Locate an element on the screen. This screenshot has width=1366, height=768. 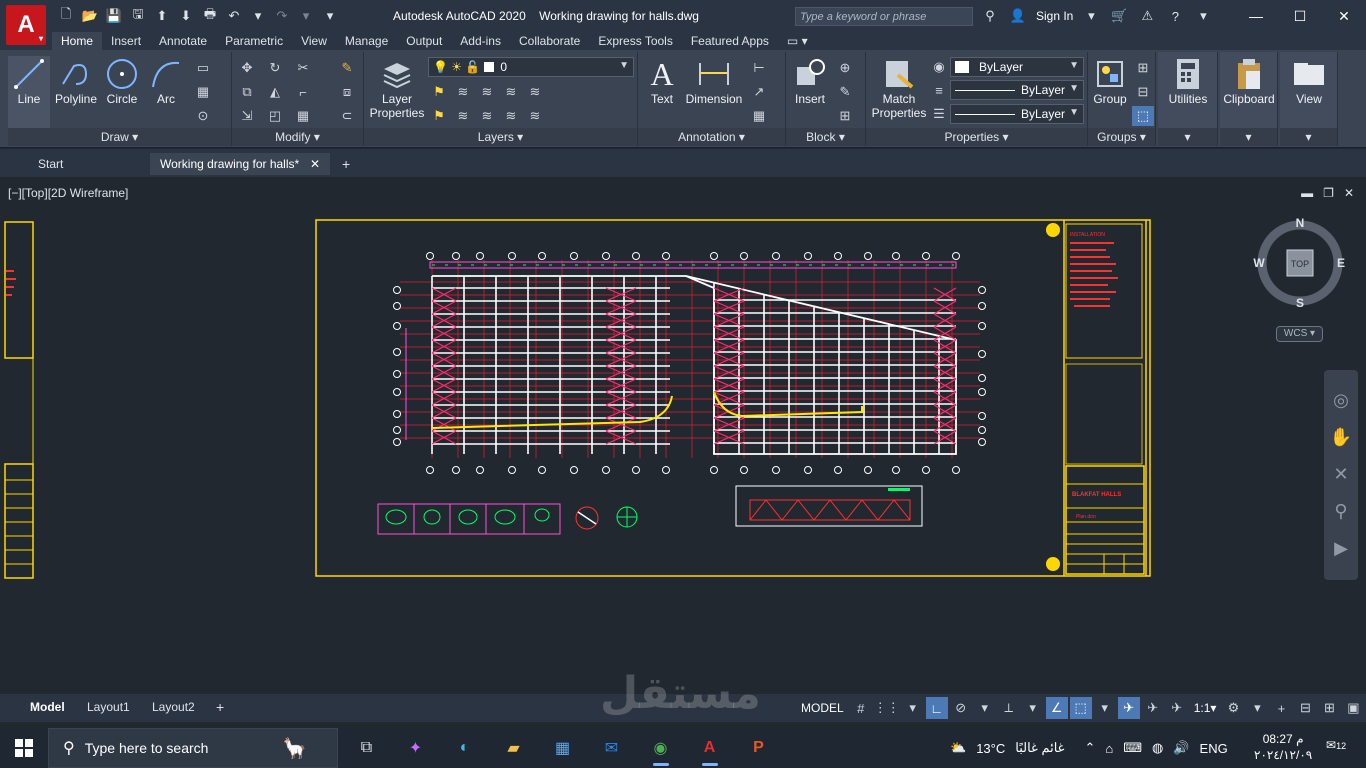
match-properties-button: Match Properties is located at coordinates (899, 88).